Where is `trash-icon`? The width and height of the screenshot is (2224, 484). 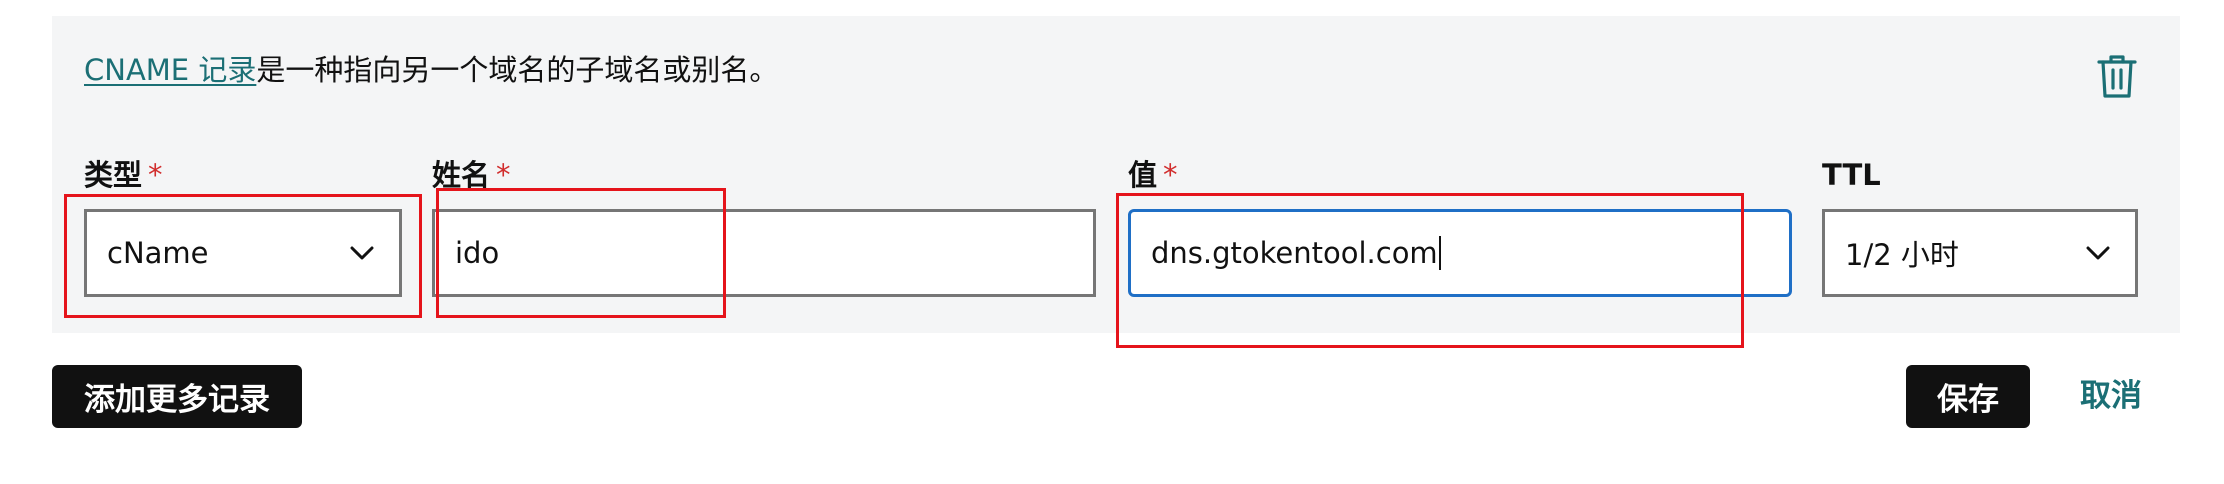 trash-icon is located at coordinates (2117, 76).